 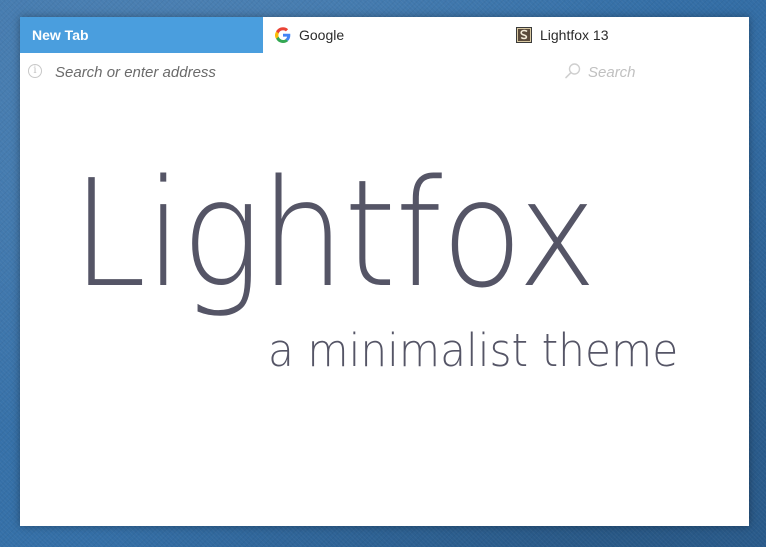 I want to click on search-input, so click(x=663, y=72).